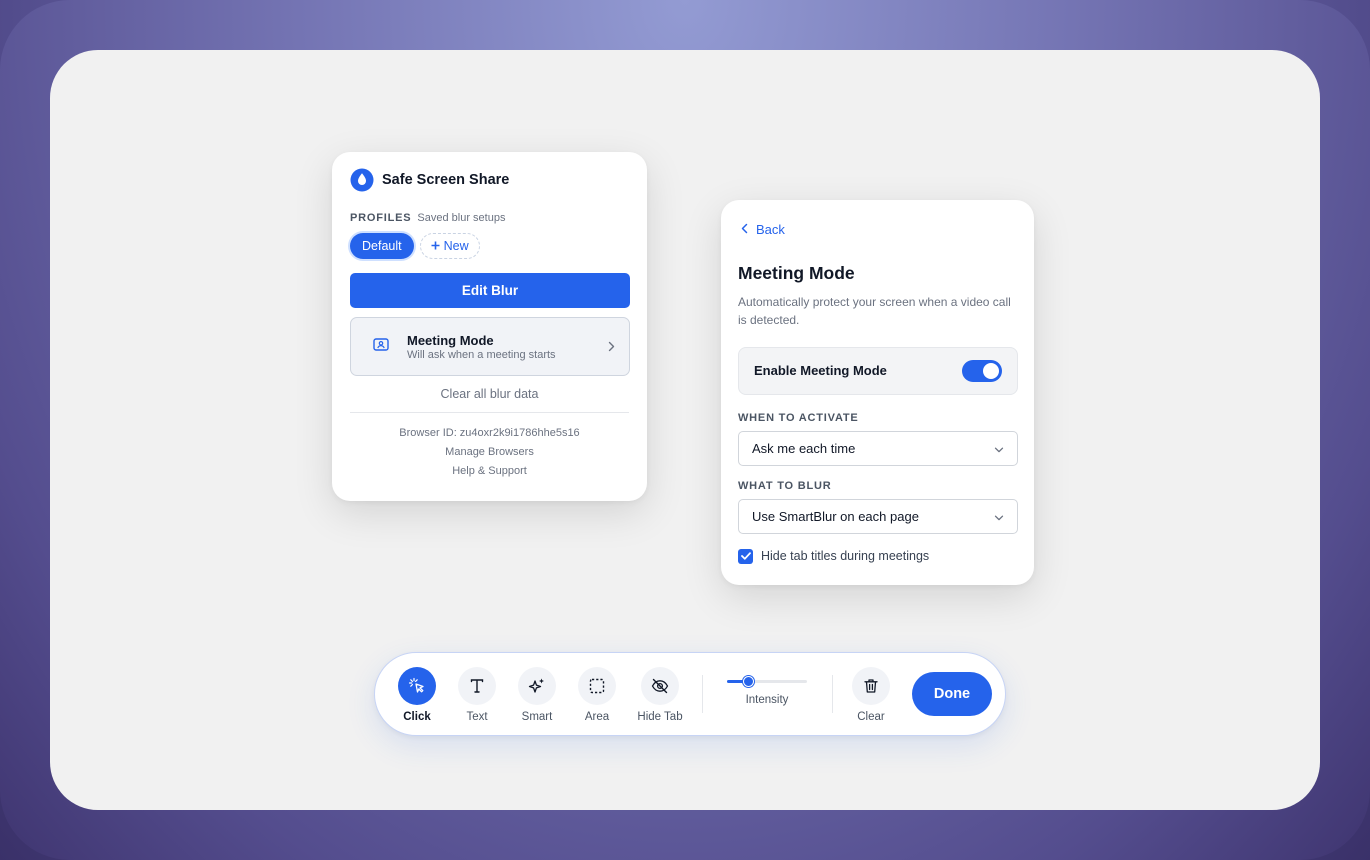 The image size is (1370, 860). I want to click on meeting-mode-subtitle: Will ask when a meeting starts, so click(481, 354).